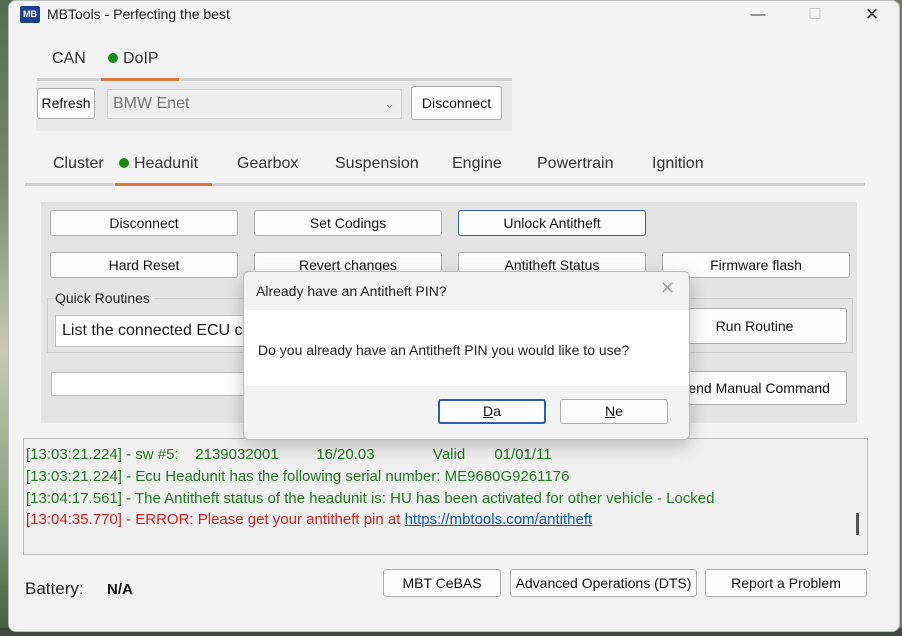 The width and height of the screenshot is (902, 636). Describe the element at coordinates (138, 14) in the screenshot. I see `window-title: MBTools - Perfecting the best` at that location.